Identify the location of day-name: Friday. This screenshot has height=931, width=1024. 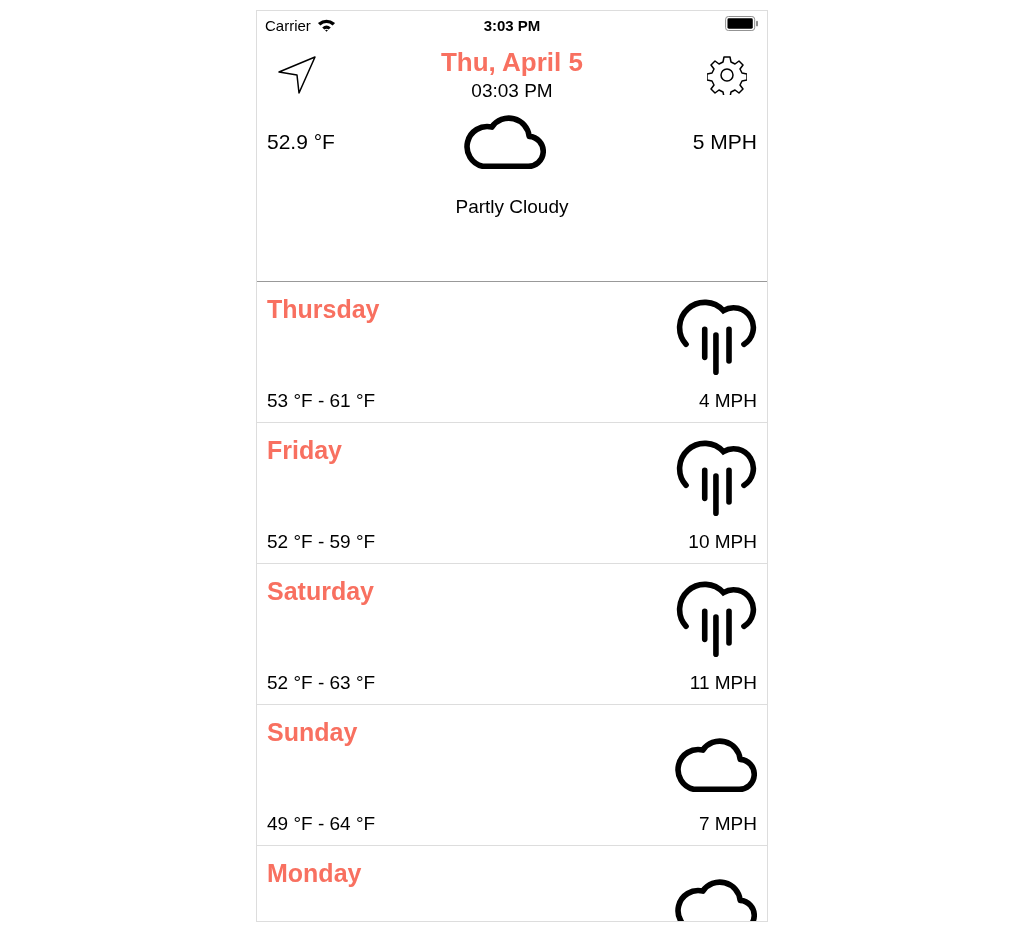
(305, 450).